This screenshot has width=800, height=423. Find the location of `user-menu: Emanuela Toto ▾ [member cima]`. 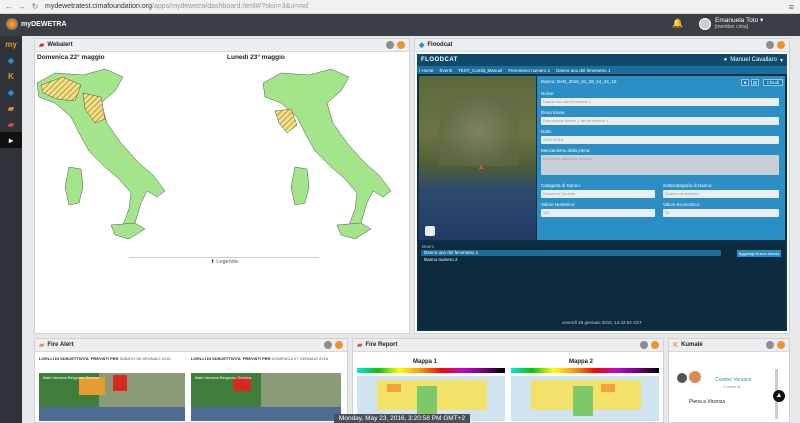

user-menu: Emanuela Toto ▾ [member cima] is located at coordinates (731, 24).